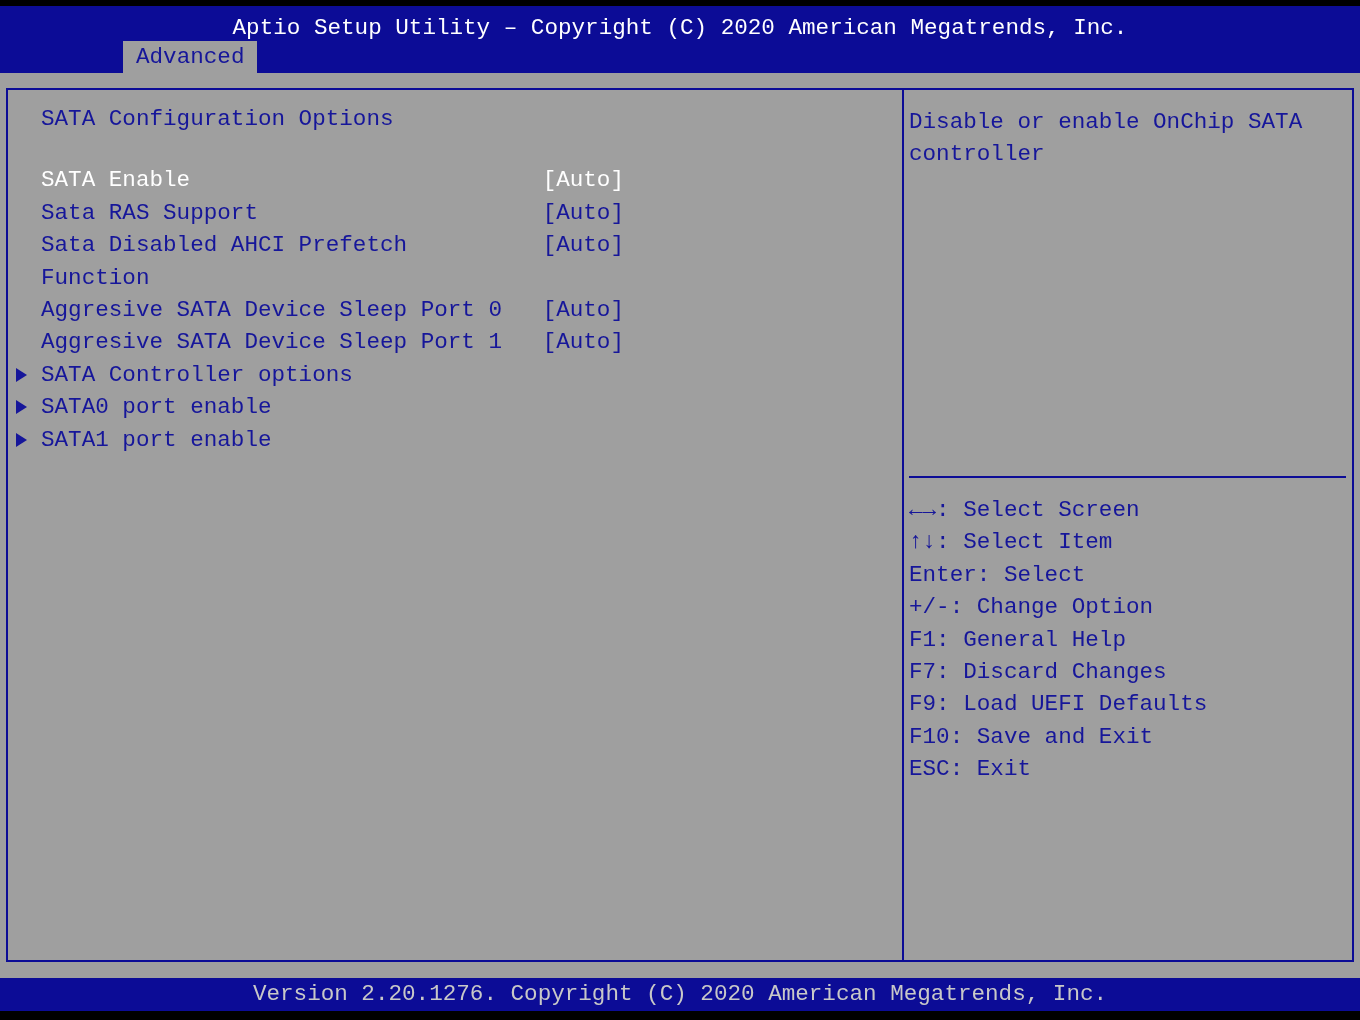 The height and width of the screenshot is (1020, 1360). What do you see at coordinates (680, 994) in the screenshot?
I see `version-footer: Version 2.20.1276. Copyright (C) 2020 American Megatrends, Inc.` at bounding box center [680, 994].